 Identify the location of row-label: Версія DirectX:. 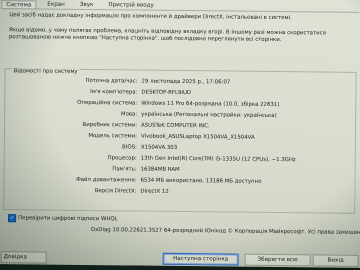
(115, 191).